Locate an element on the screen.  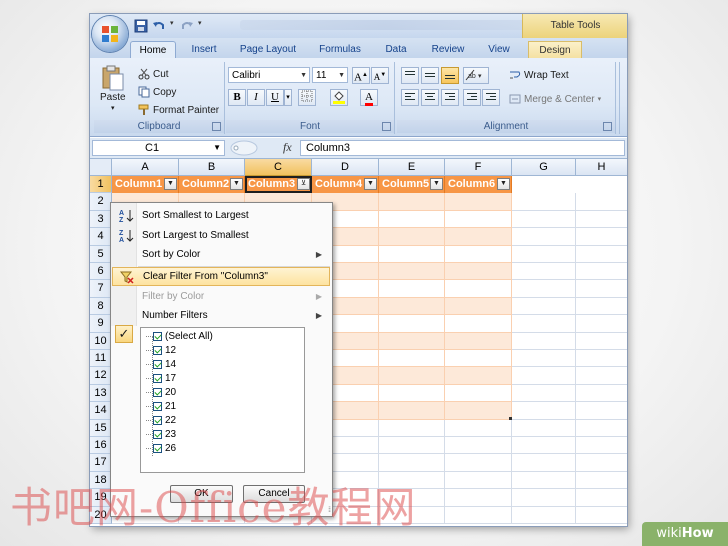
insert-function-button: fx is located at coordinates (287, 147).